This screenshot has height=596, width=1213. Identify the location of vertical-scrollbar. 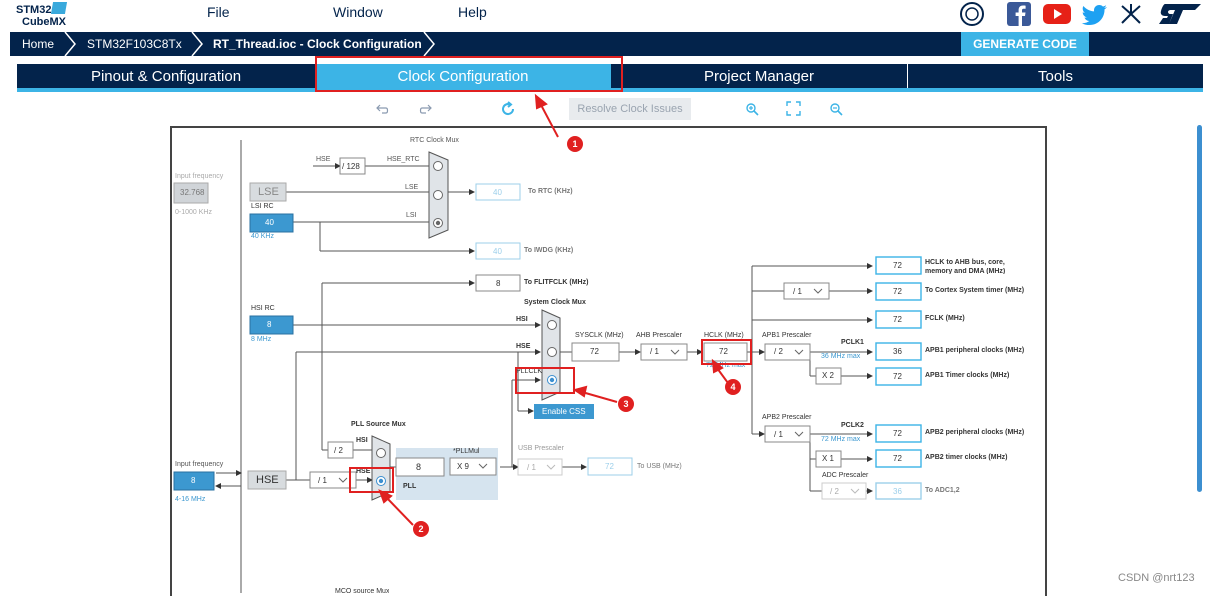
(1199, 308).